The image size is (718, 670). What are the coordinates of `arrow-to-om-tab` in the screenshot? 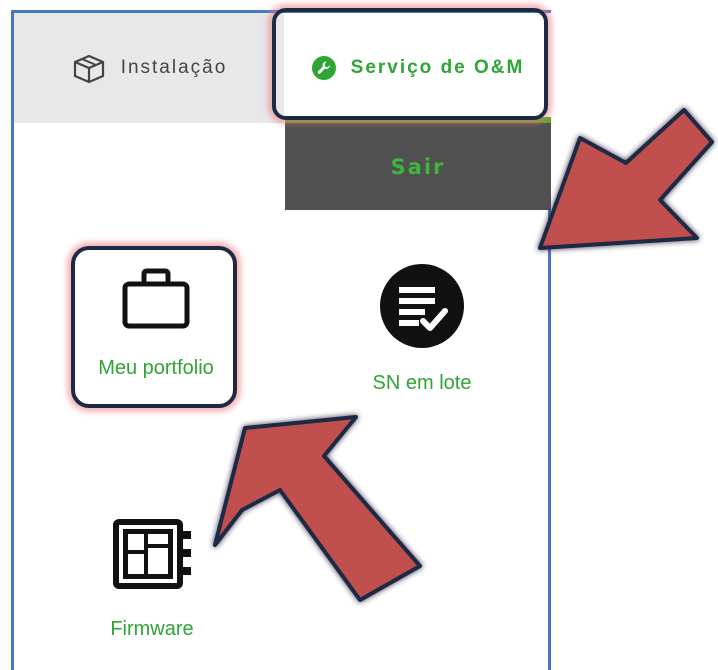 It's located at (626, 179).